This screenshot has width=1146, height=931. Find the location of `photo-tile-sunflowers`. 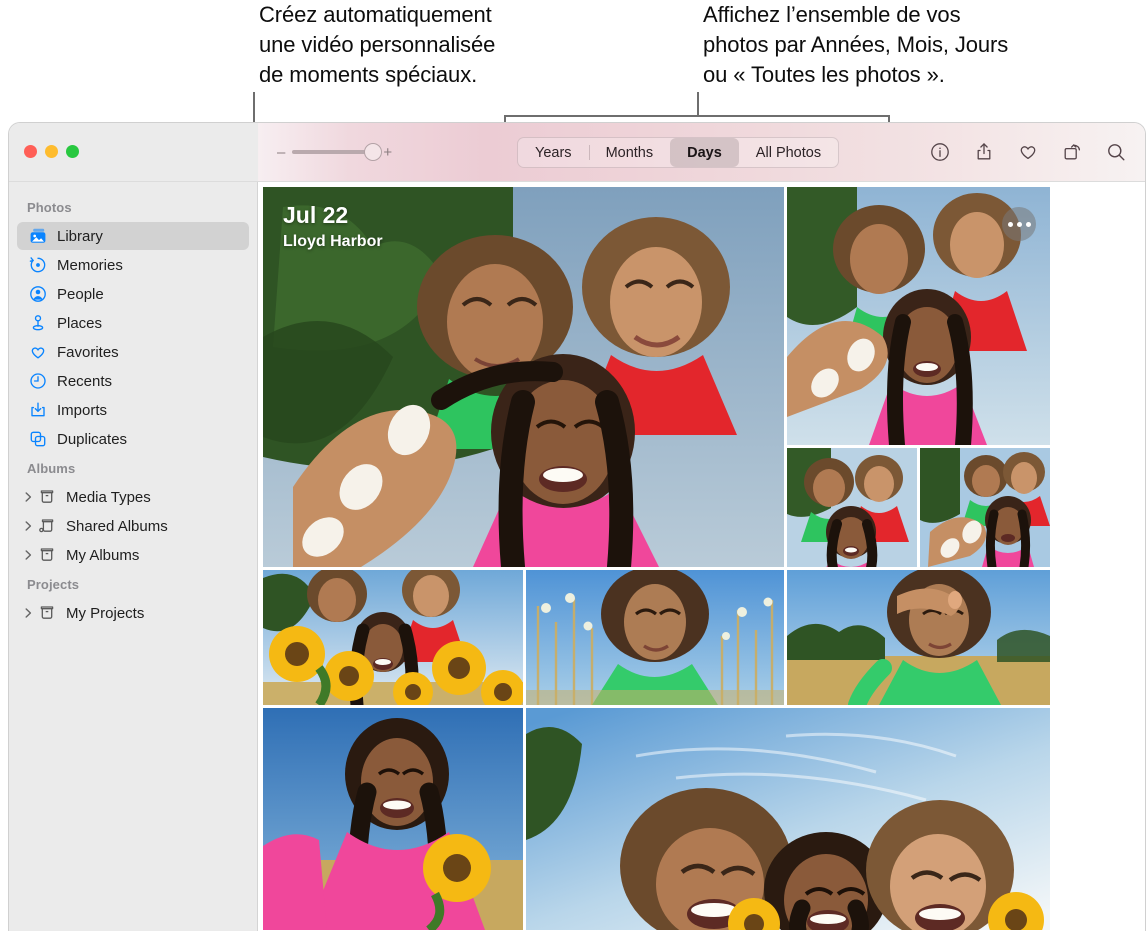

photo-tile-sunflowers is located at coordinates (393, 637).